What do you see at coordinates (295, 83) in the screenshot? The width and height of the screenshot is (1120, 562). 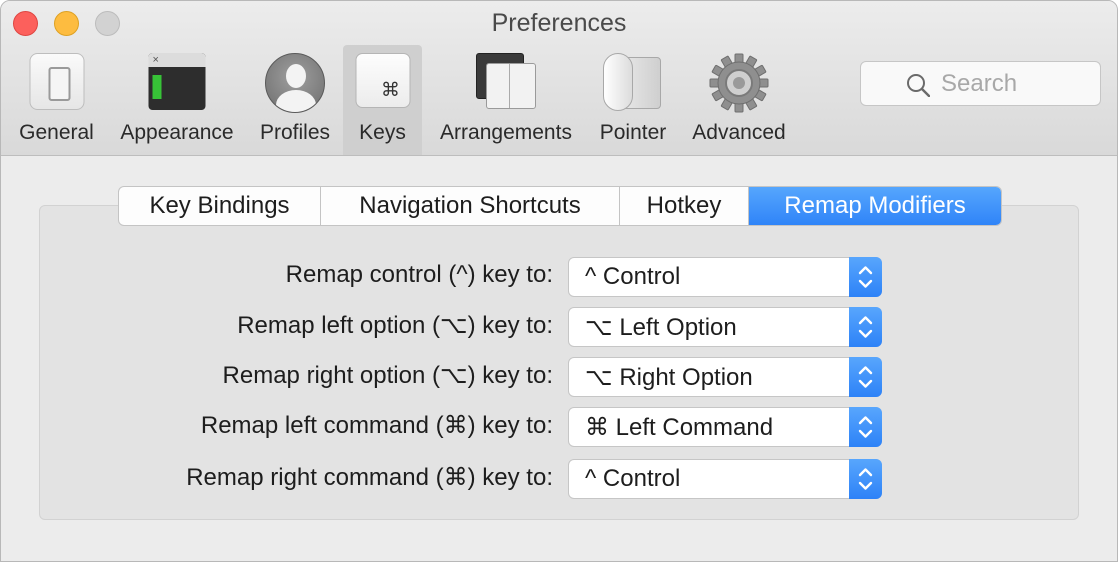 I see `profiles-icon` at bounding box center [295, 83].